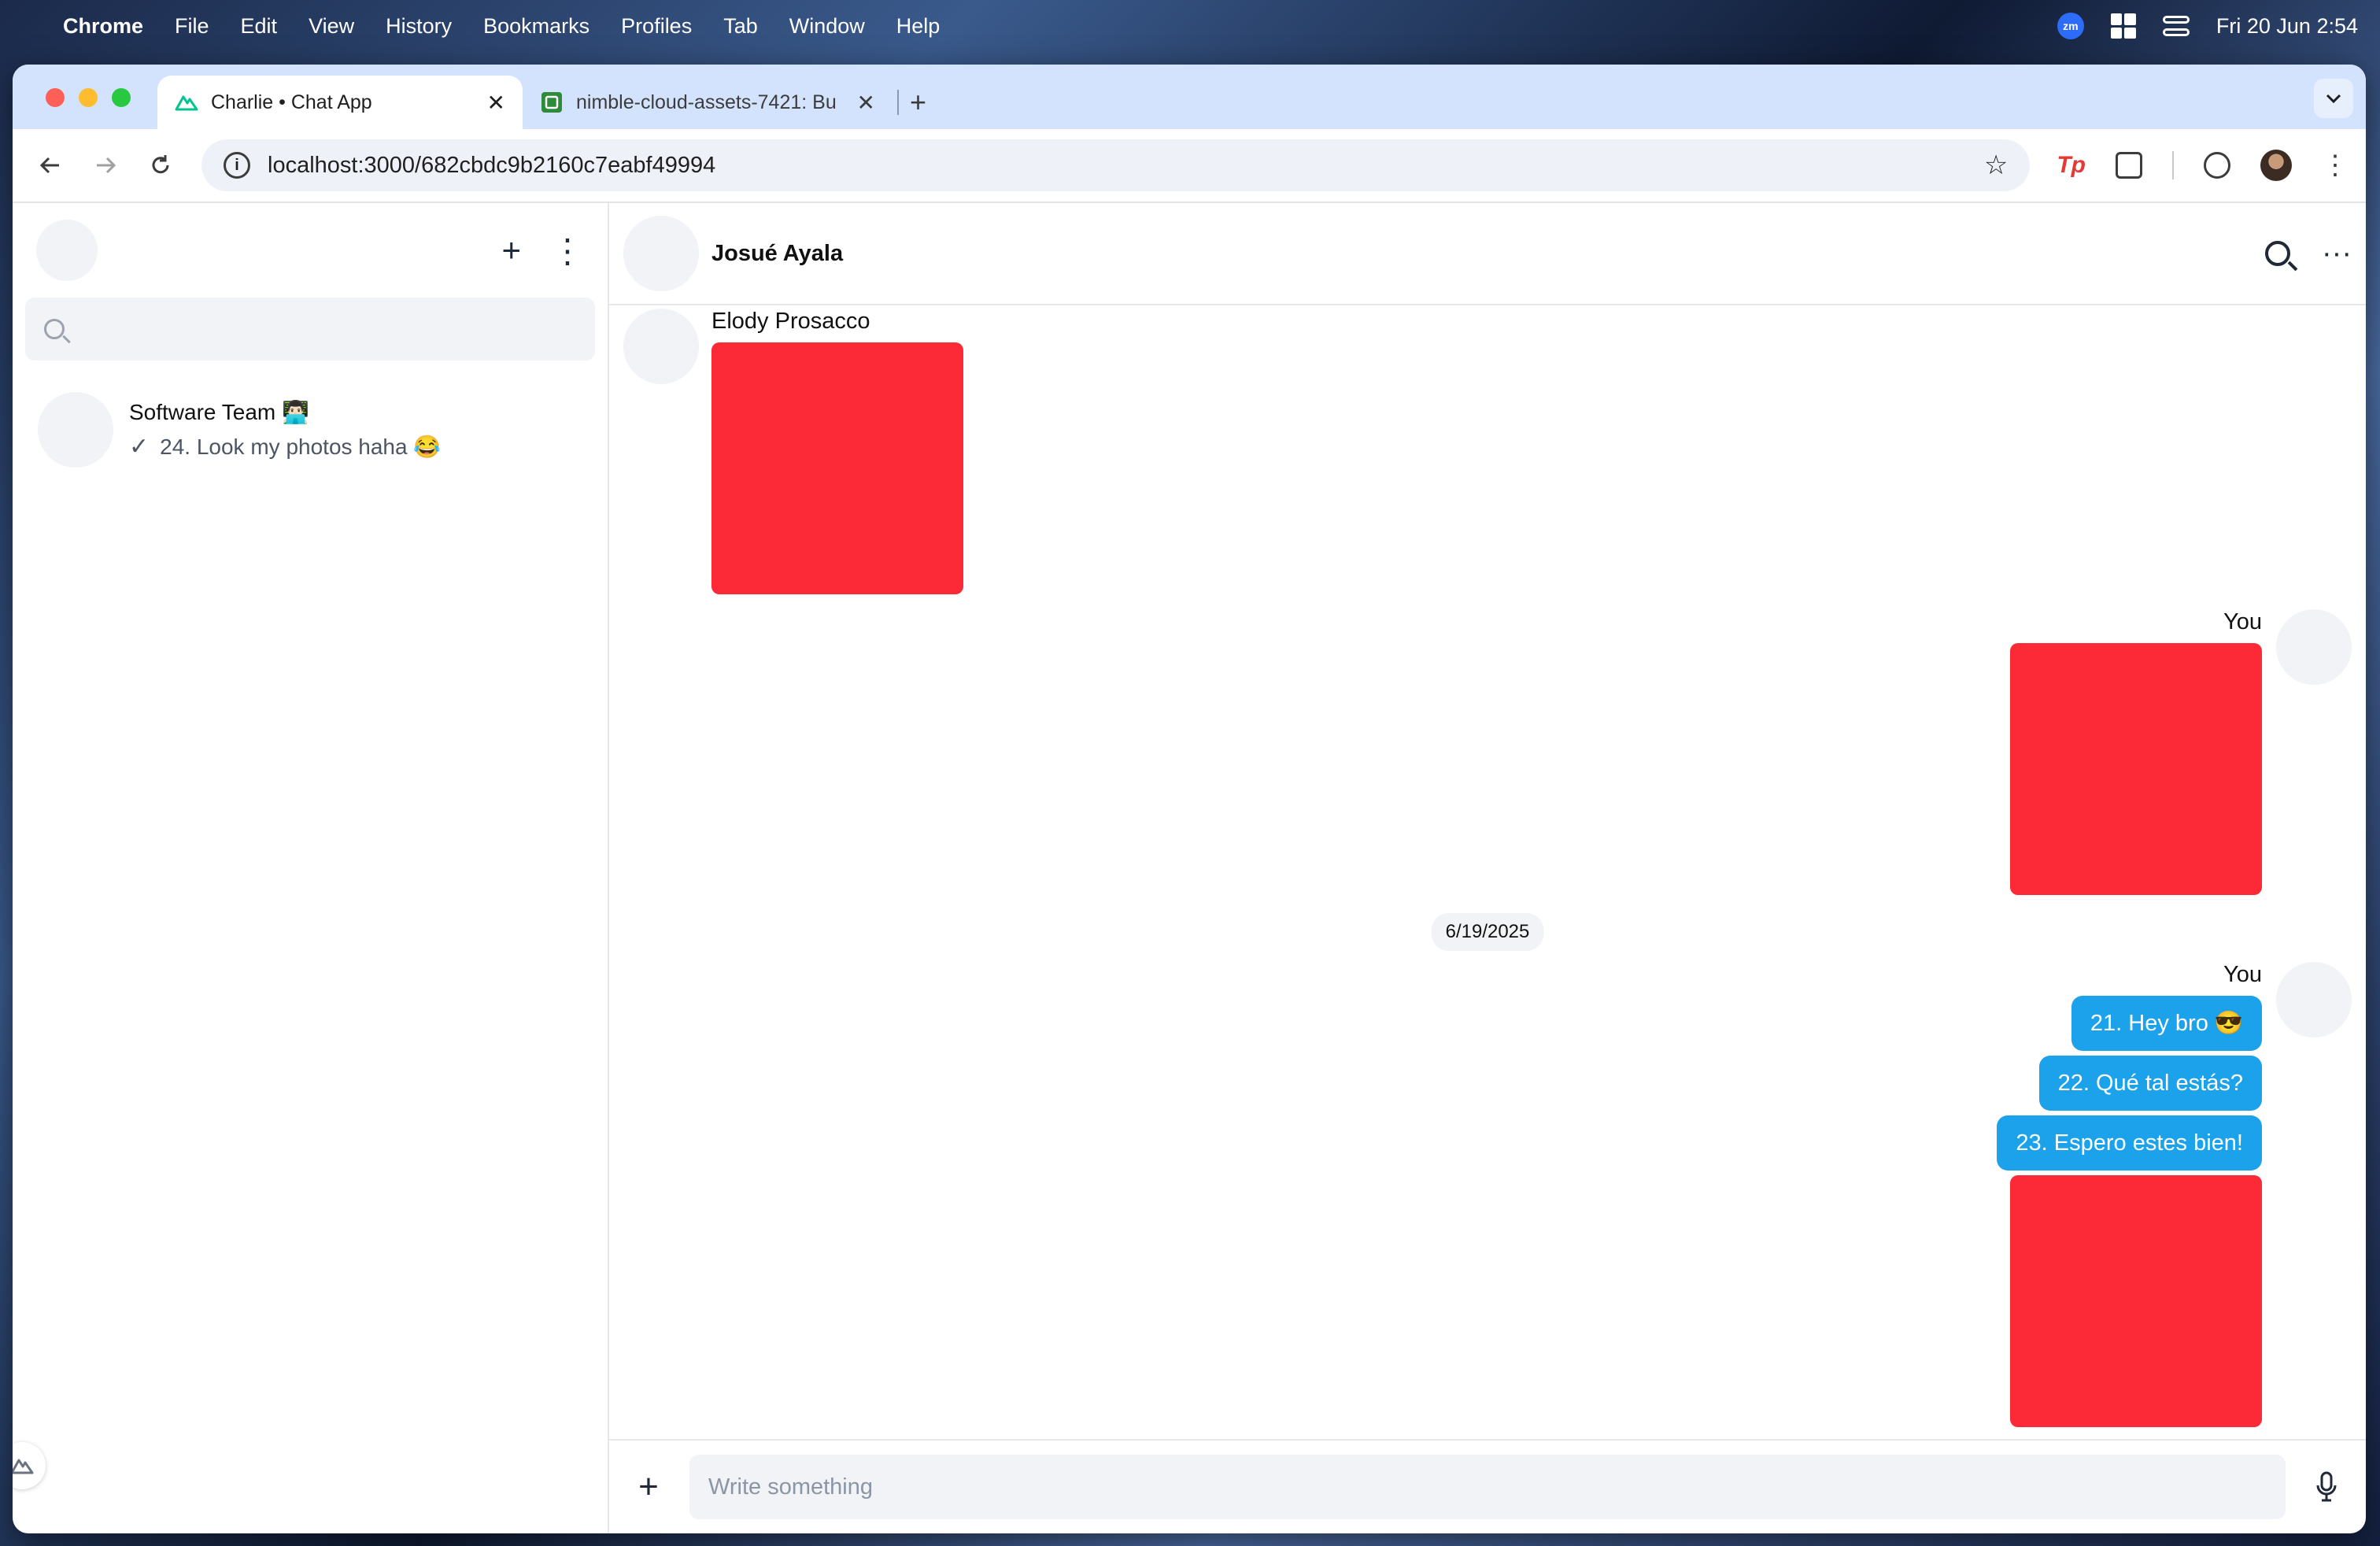 The height and width of the screenshot is (1546, 2380). I want to click on tab-chat-app: Charlie • Chat App ✕, so click(340, 103).